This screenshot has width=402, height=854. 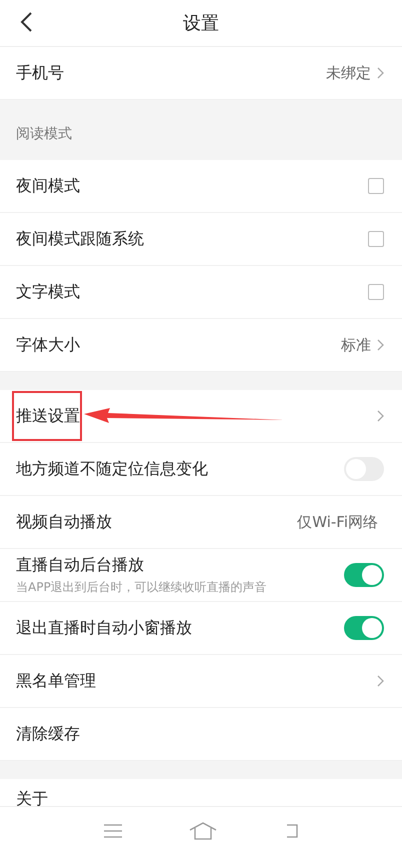 I want to click on row-label: 手机号, so click(x=40, y=73).